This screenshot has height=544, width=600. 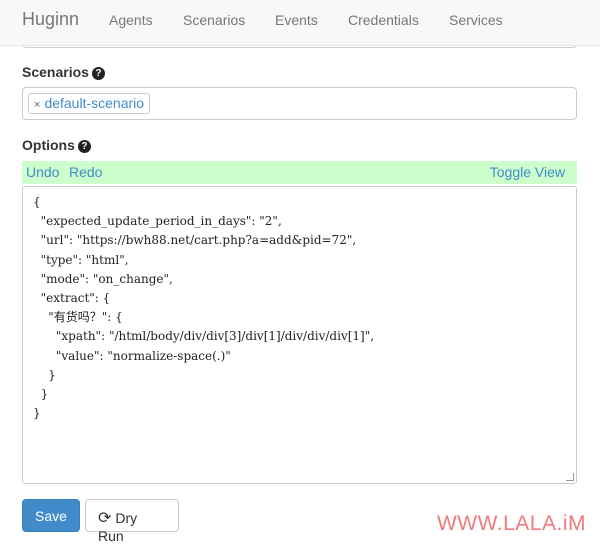 What do you see at coordinates (570, 477) in the screenshot?
I see `resize-handle` at bounding box center [570, 477].